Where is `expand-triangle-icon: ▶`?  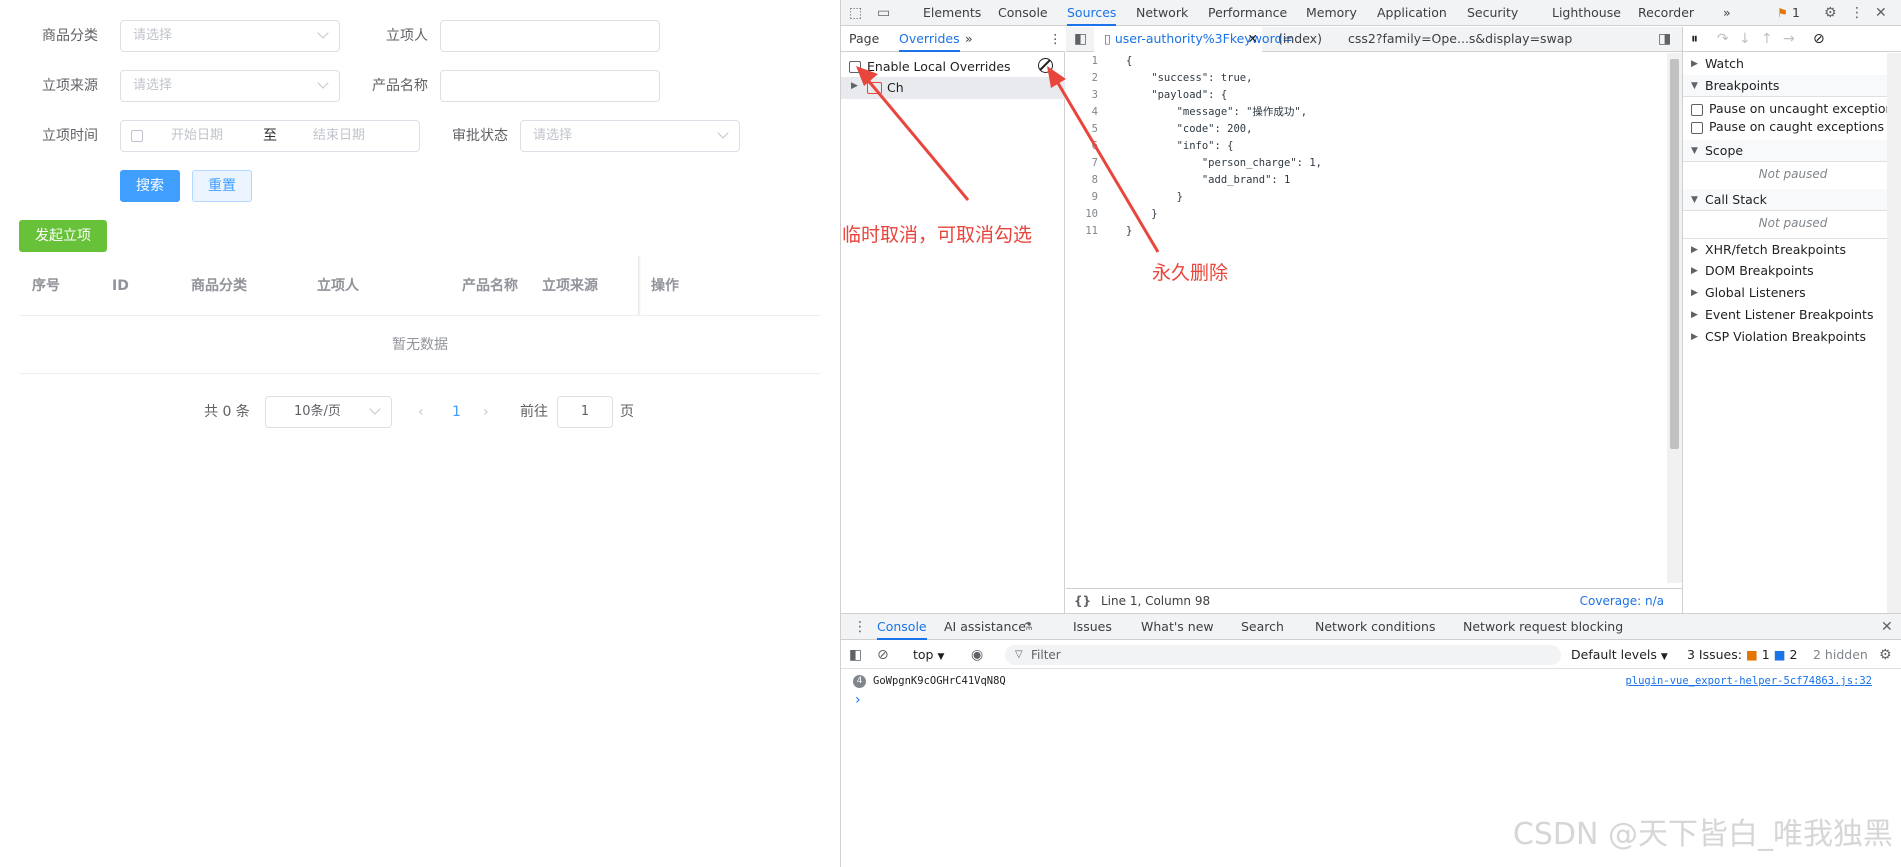 expand-triangle-icon: ▶ is located at coordinates (854, 86).